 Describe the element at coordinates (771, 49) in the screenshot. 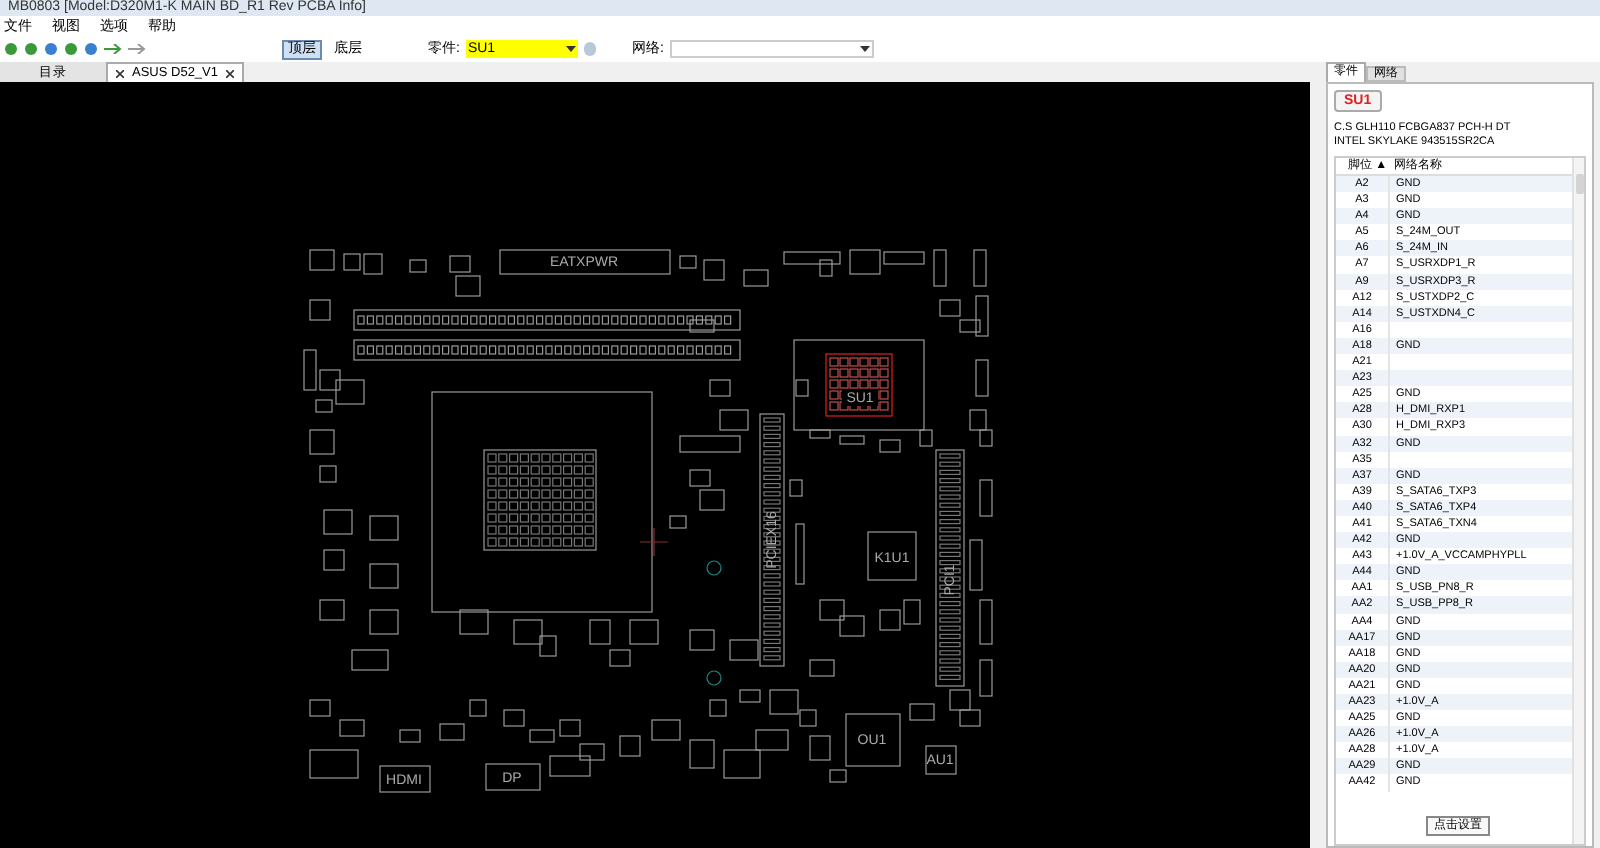

I see `net-field` at that location.